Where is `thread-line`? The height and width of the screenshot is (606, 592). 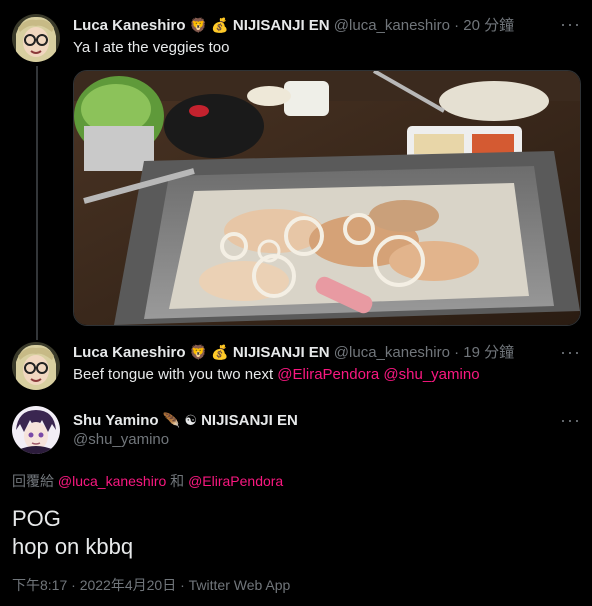 thread-line is located at coordinates (37, 203).